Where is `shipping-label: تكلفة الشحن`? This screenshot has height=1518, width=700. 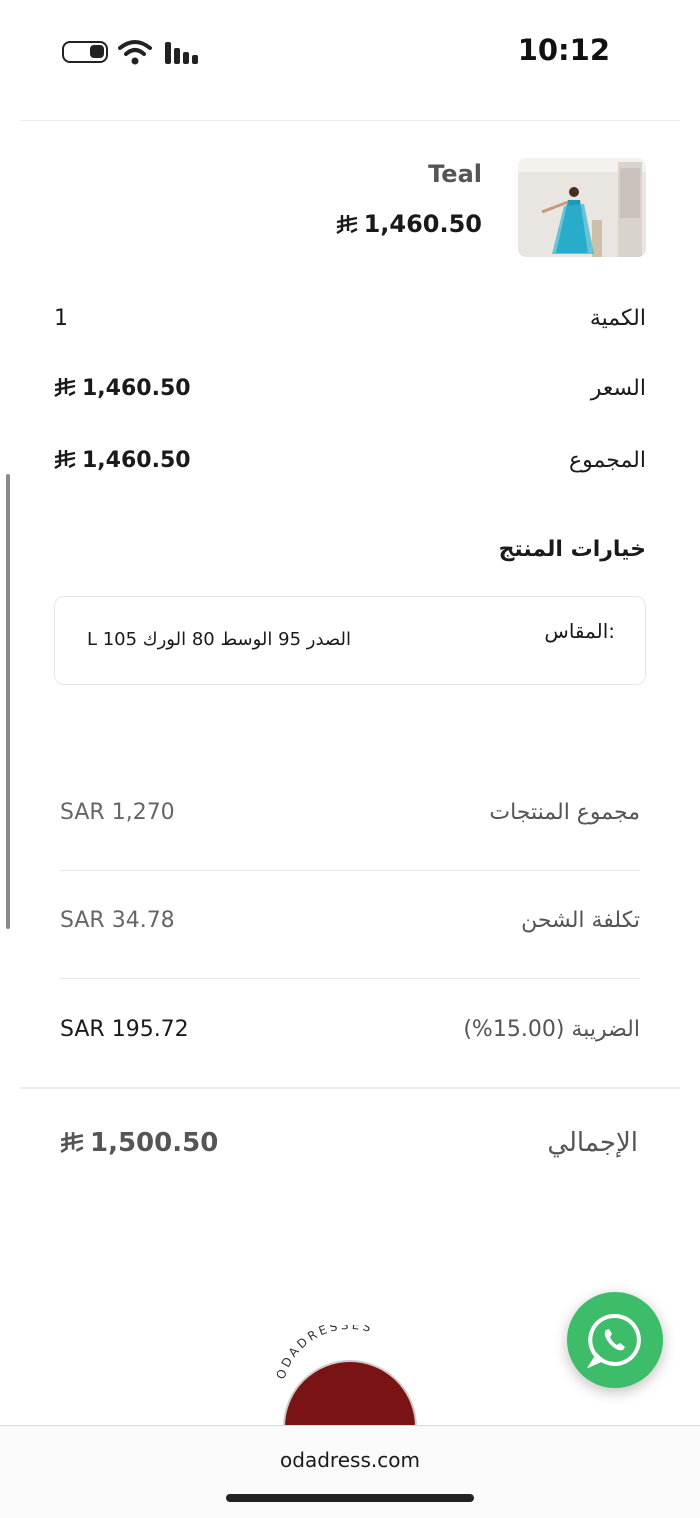
shipping-label: تكلفة الشحن is located at coordinates (580, 920).